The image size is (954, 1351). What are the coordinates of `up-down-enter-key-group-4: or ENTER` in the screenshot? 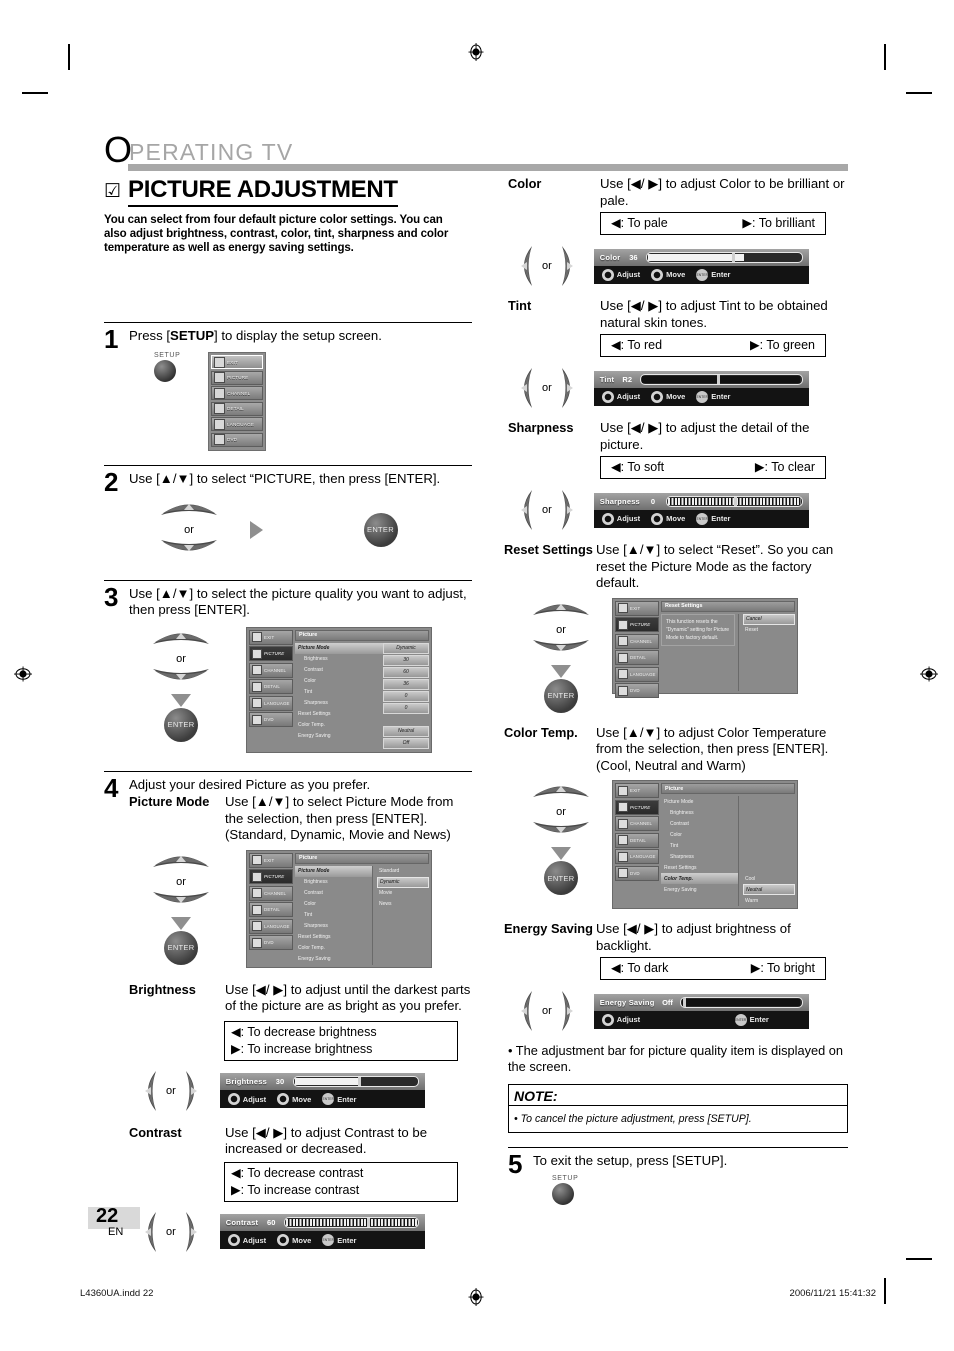 It's located at (181, 907).